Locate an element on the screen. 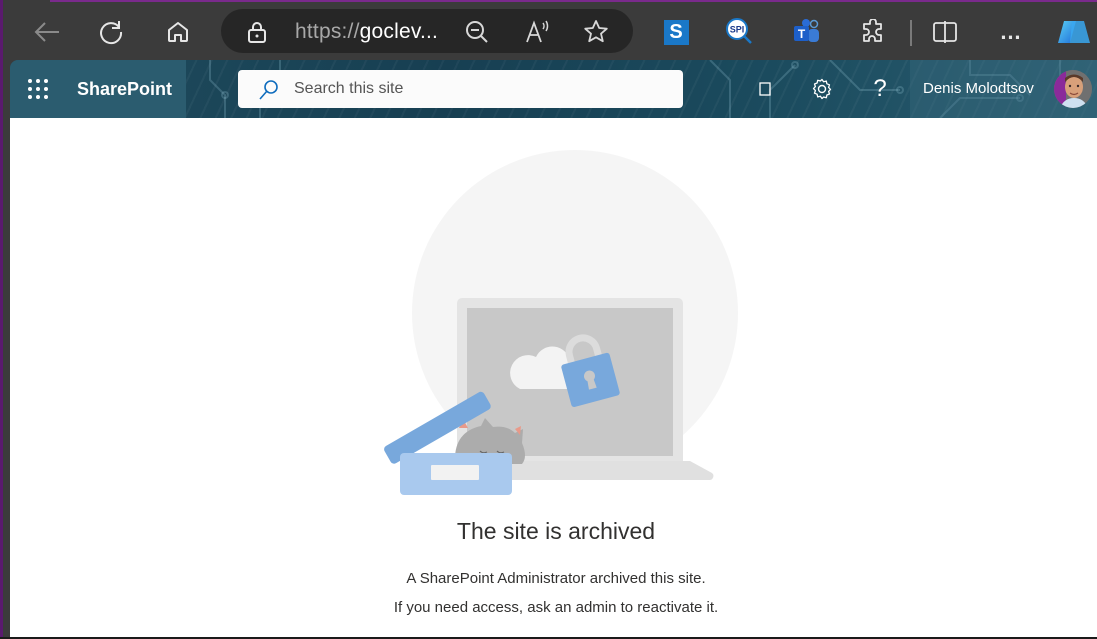  toolbar-divider is located at coordinates (911, 33).